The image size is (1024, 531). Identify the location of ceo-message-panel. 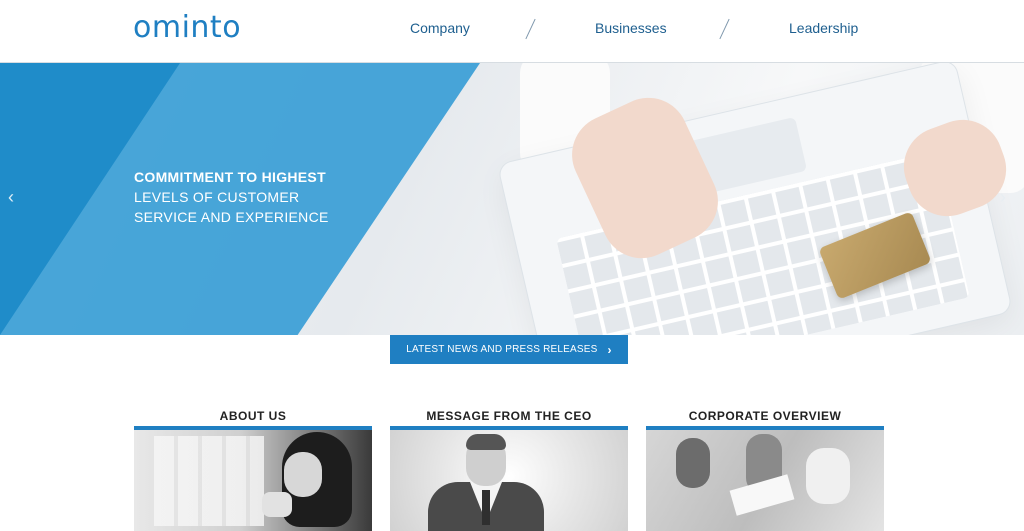
(509, 478).